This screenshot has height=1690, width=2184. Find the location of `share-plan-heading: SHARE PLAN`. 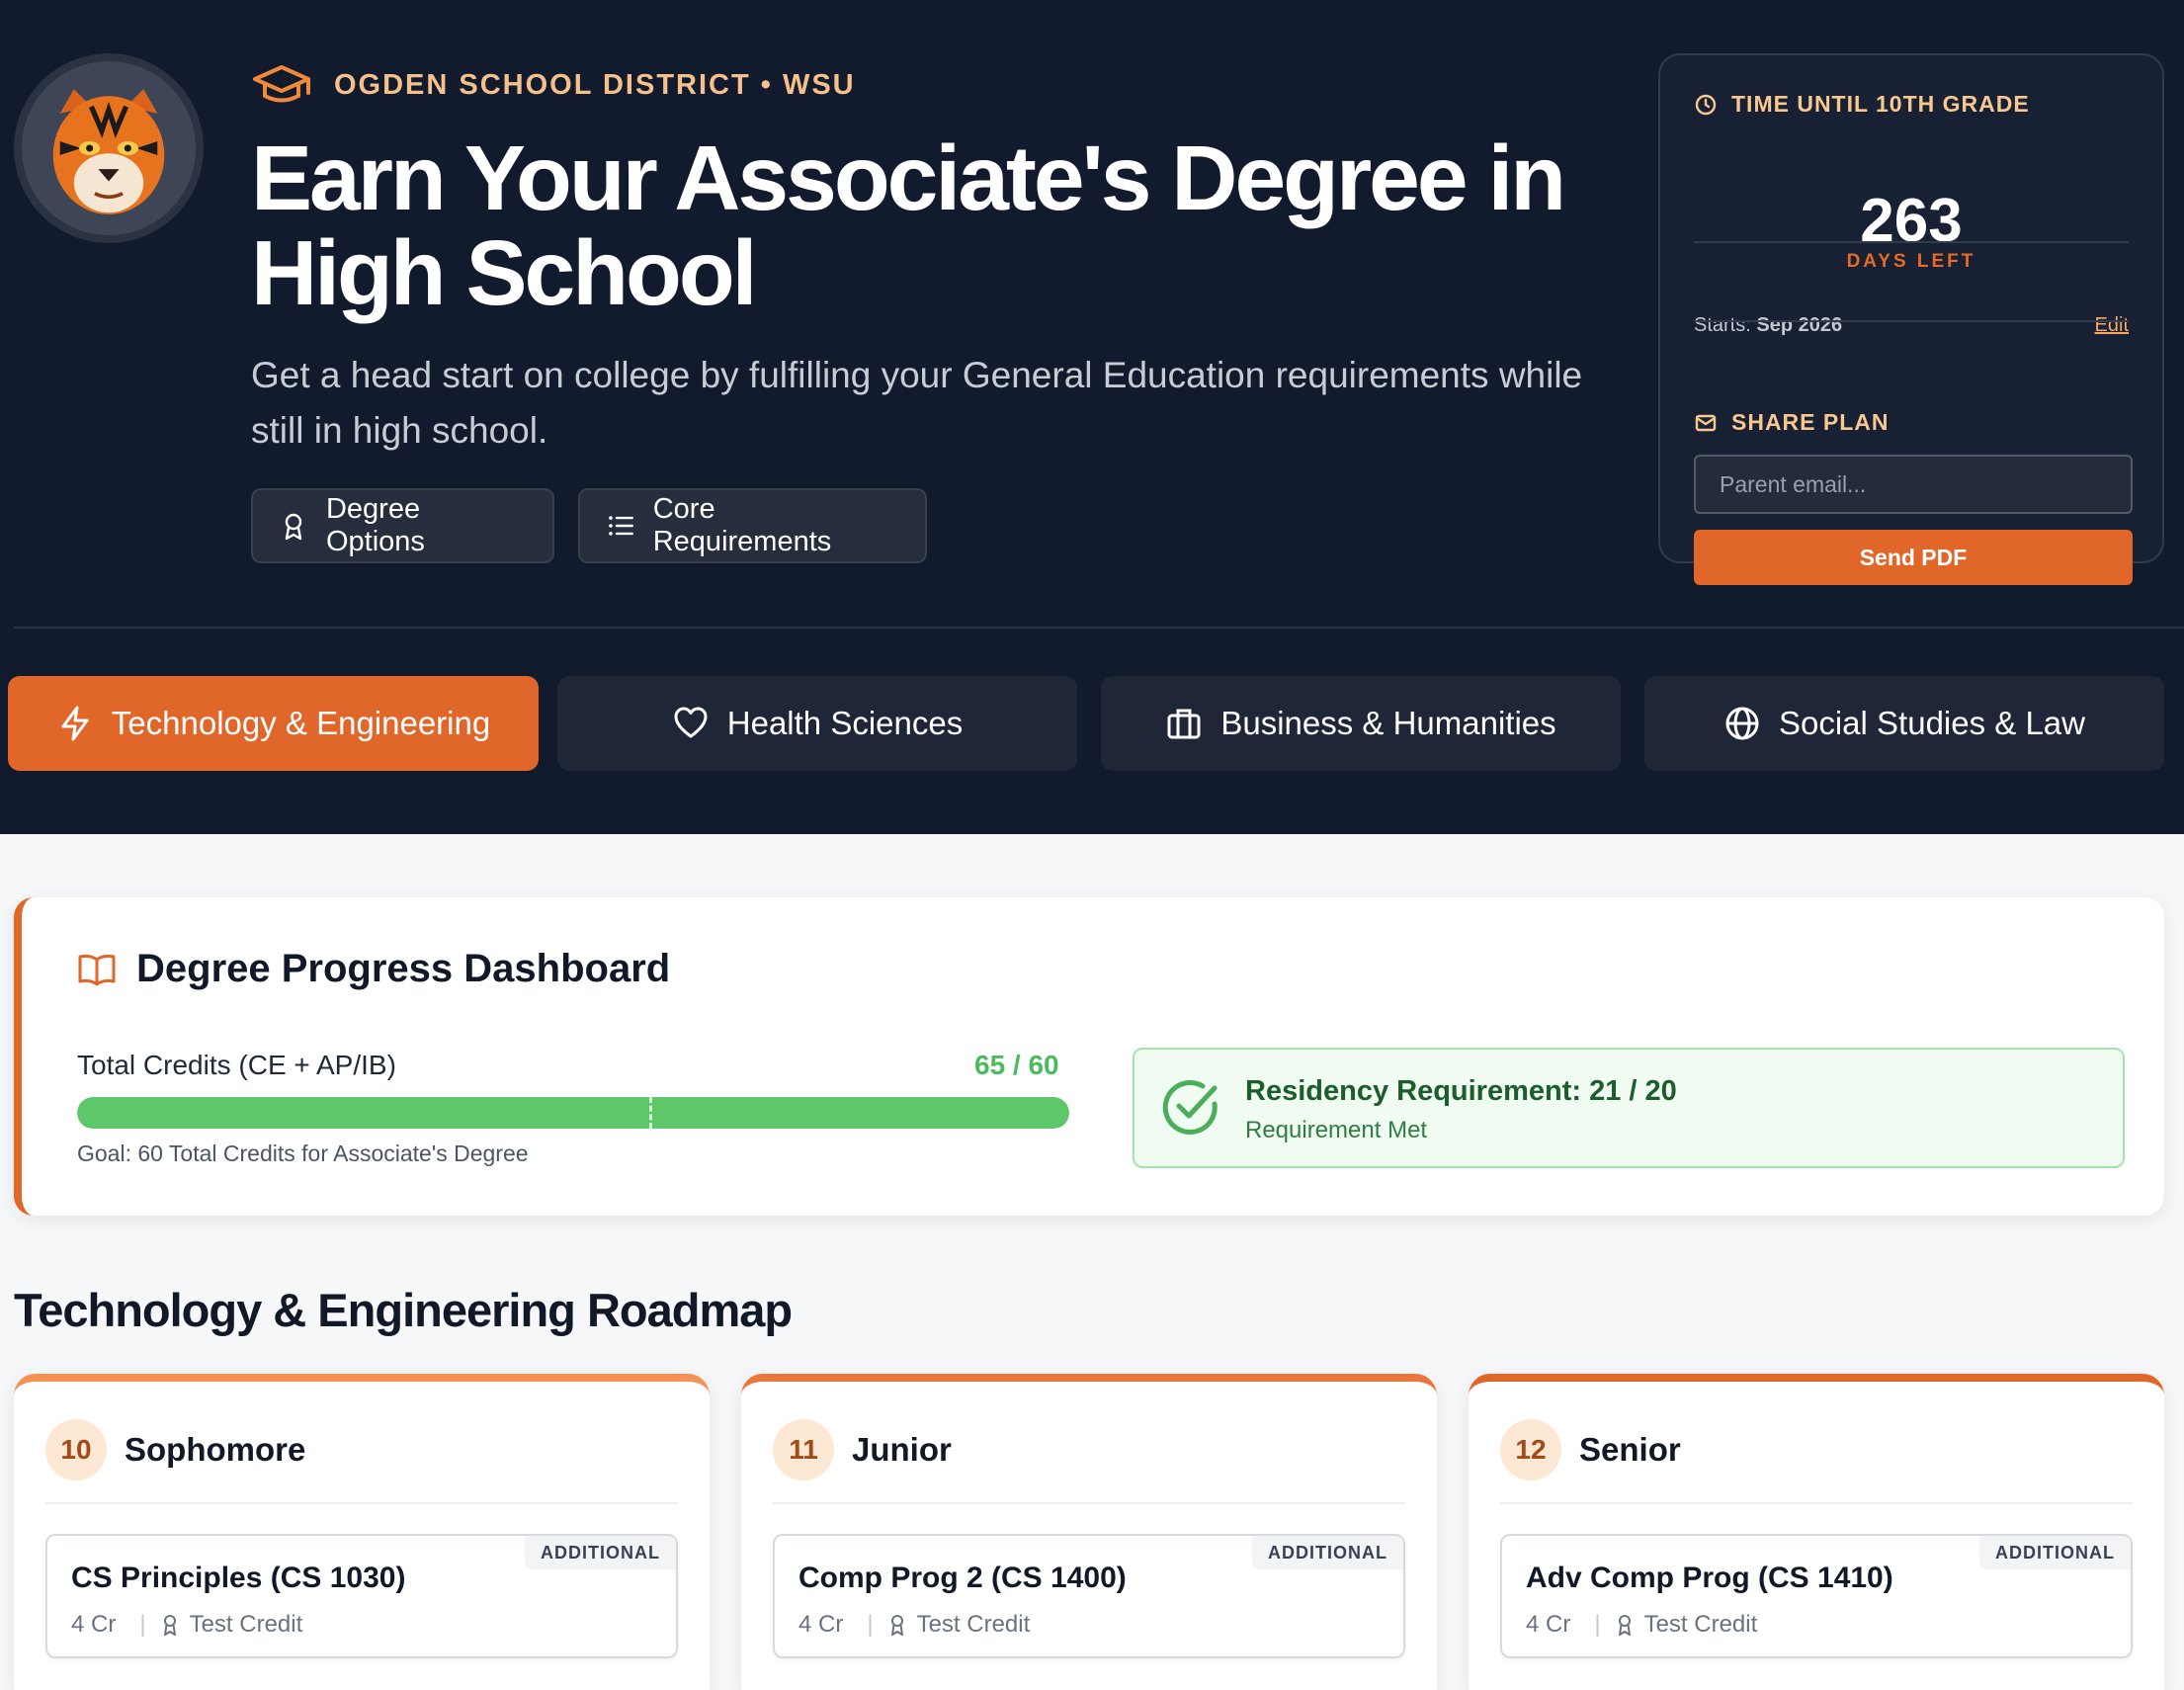

share-plan-heading: SHARE PLAN is located at coordinates (1792, 422).